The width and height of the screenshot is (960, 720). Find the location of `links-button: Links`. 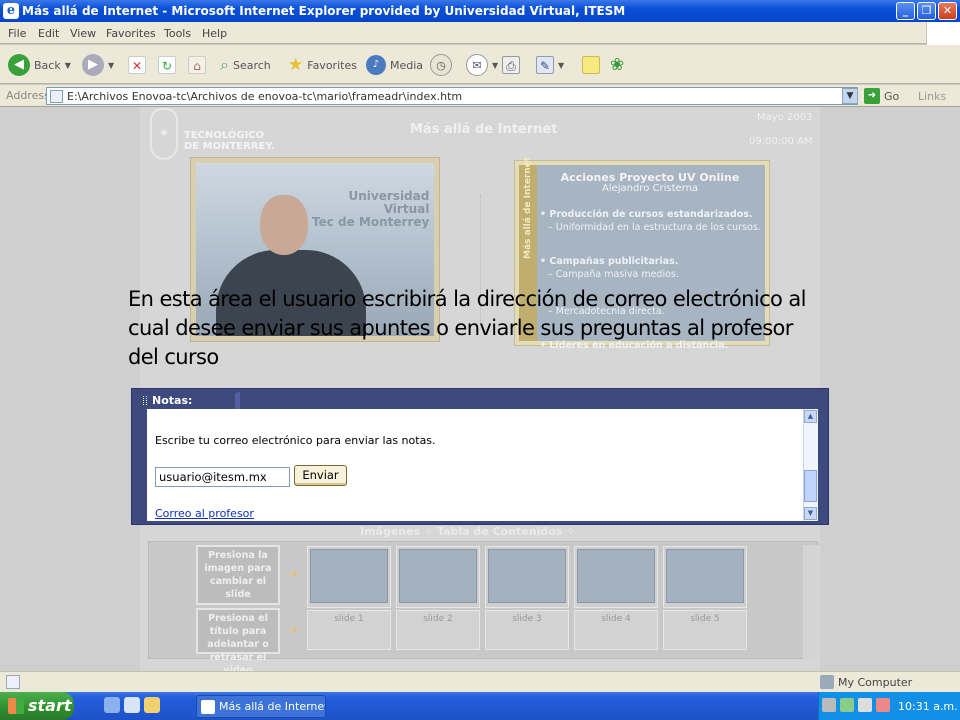

links-button: Links is located at coordinates (932, 96).